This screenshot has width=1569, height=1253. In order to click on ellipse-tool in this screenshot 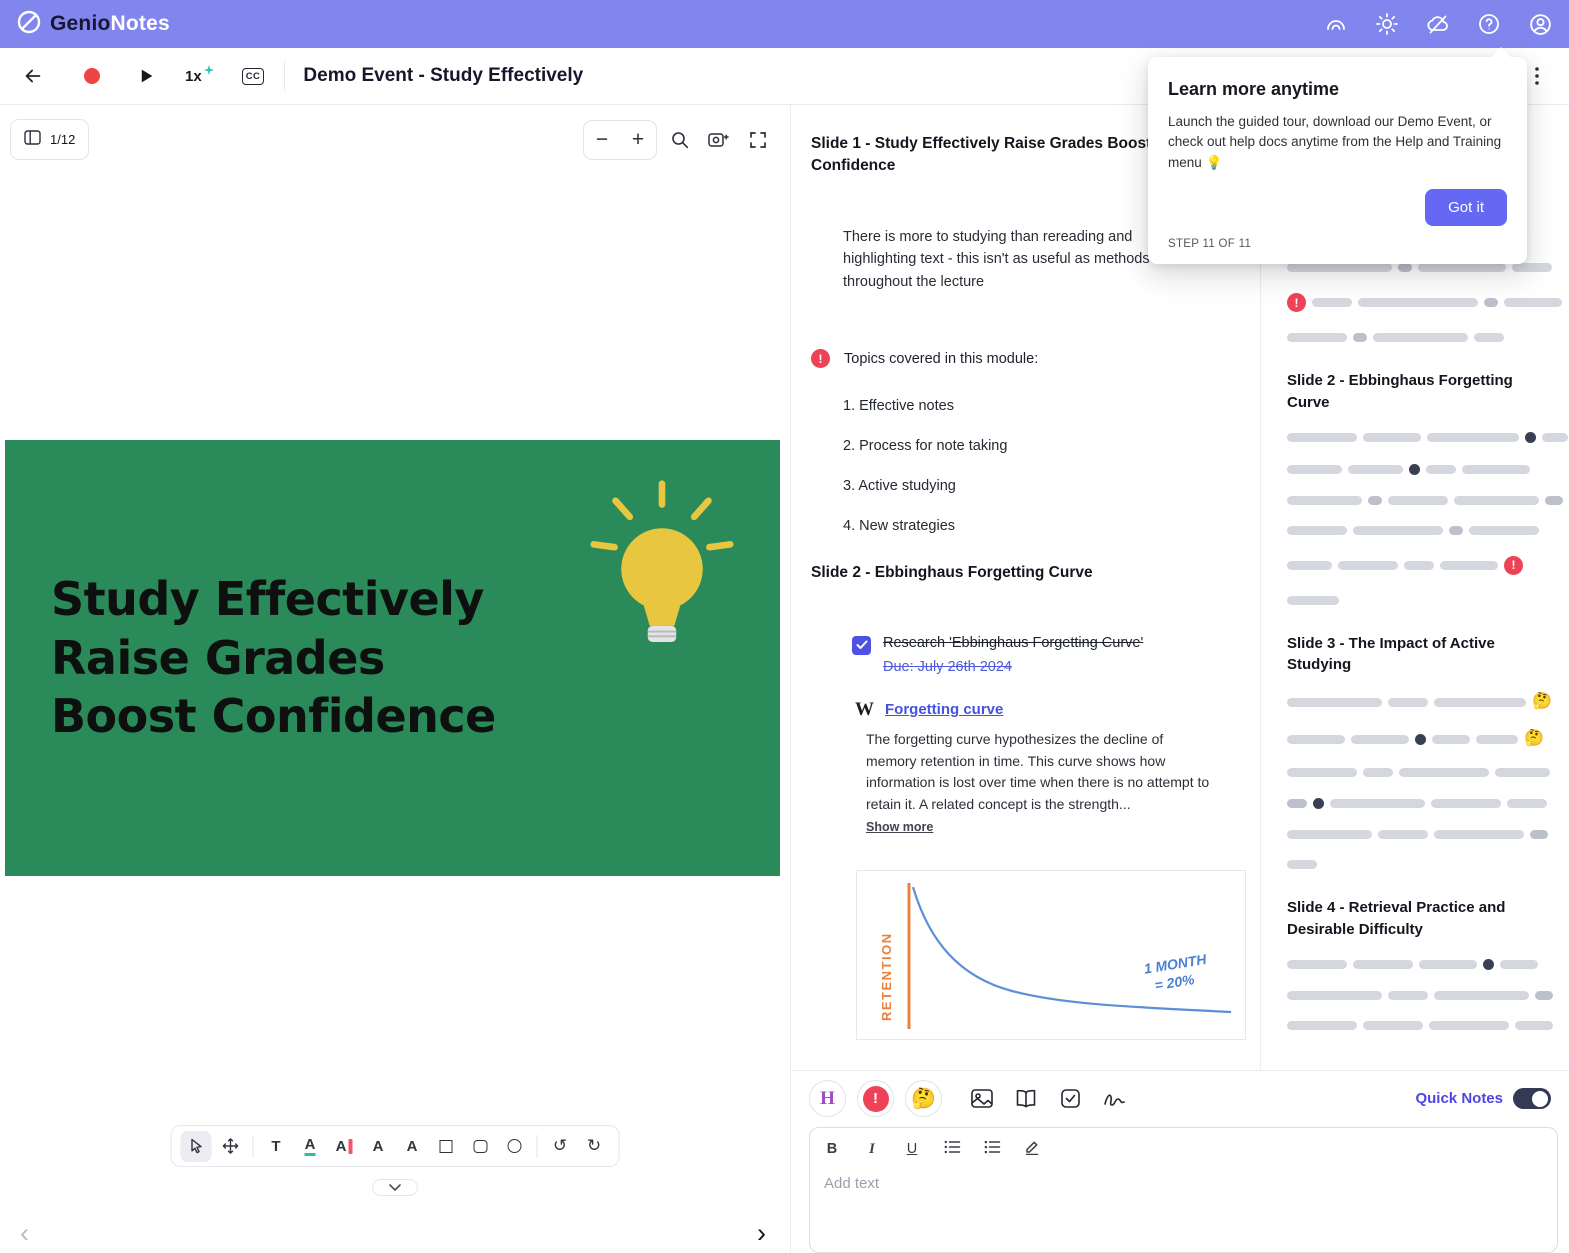, I will do `click(514, 1146)`.